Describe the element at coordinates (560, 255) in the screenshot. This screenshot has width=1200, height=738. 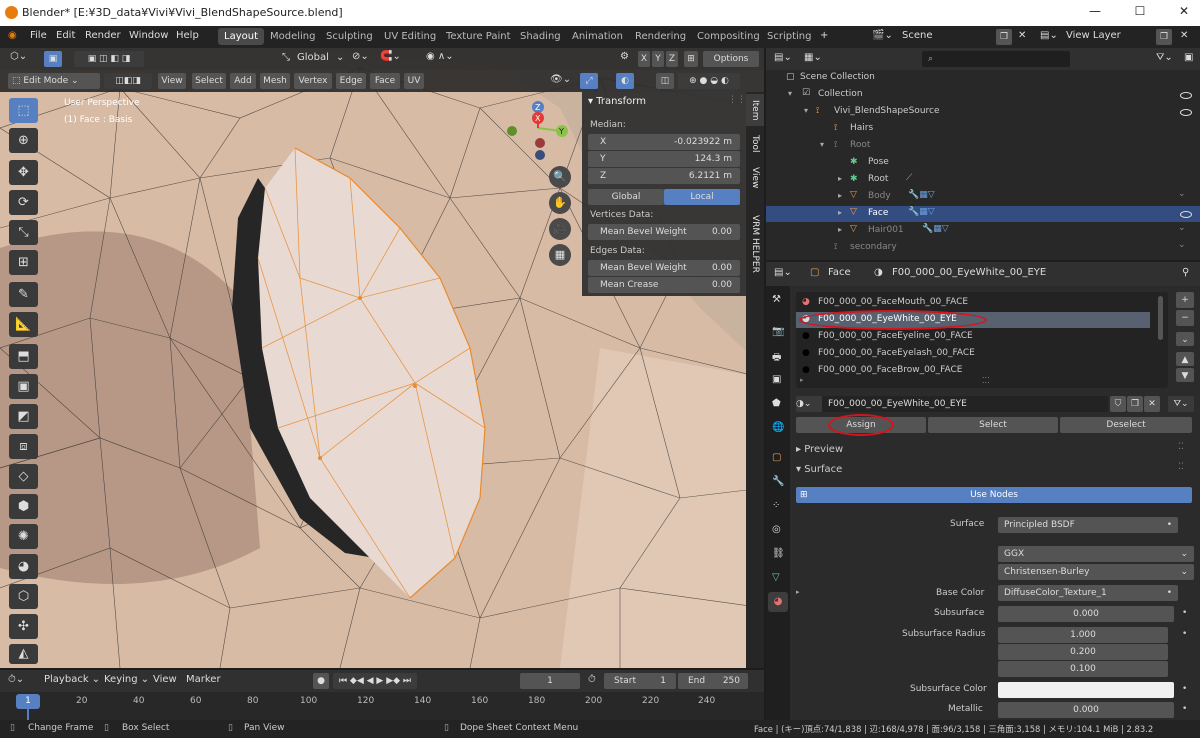
I see `perspective-toggle-icon: ▦` at that location.